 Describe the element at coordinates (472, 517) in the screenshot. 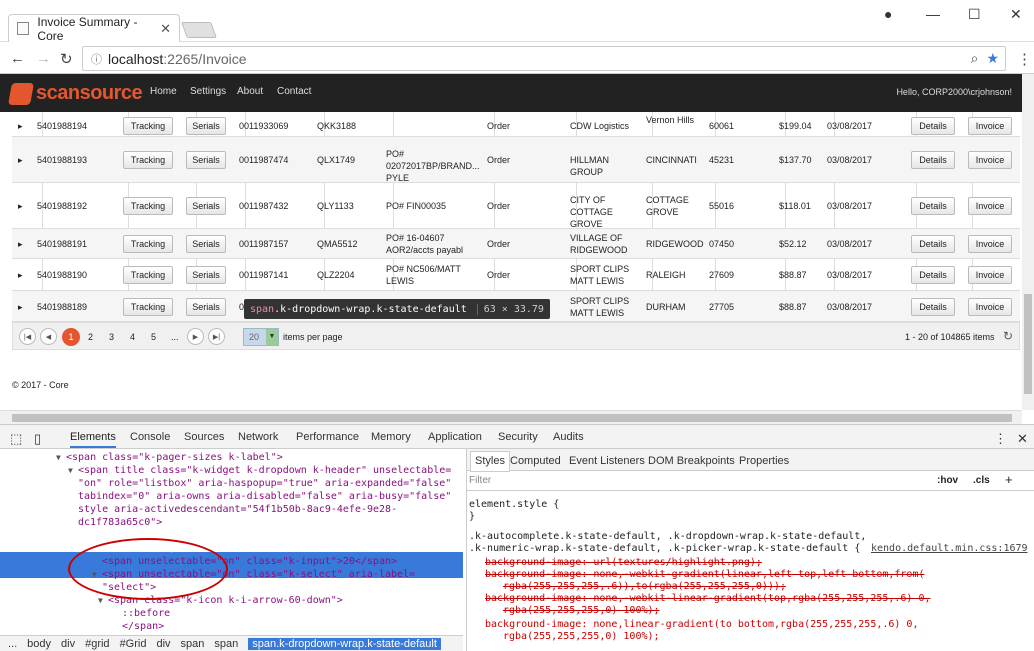

I see `css-selector-line: }` at that location.